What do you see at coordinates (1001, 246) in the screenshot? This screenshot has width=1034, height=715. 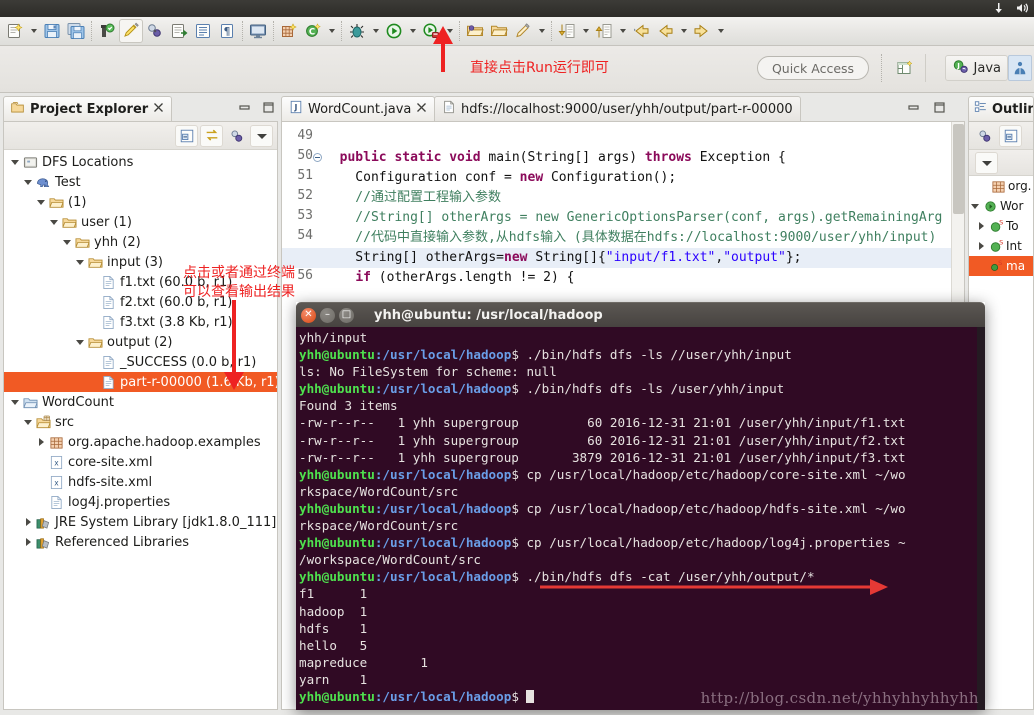 I see `outline-item: S Int` at bounding box center [1001, 246].